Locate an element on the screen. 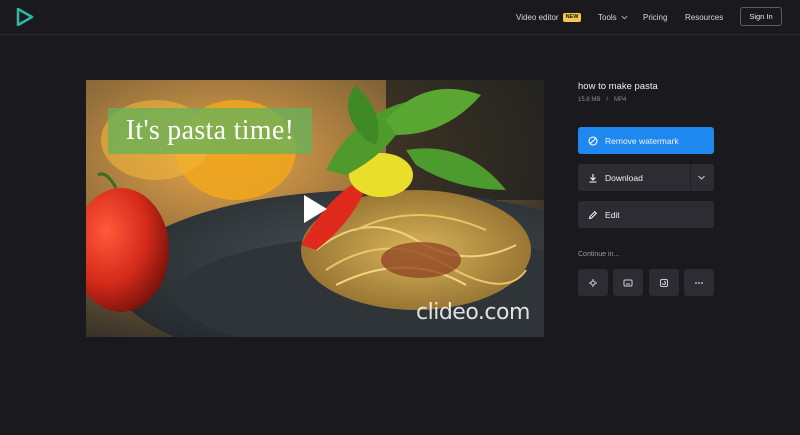  download-icon is located at coordinates (593, 178).